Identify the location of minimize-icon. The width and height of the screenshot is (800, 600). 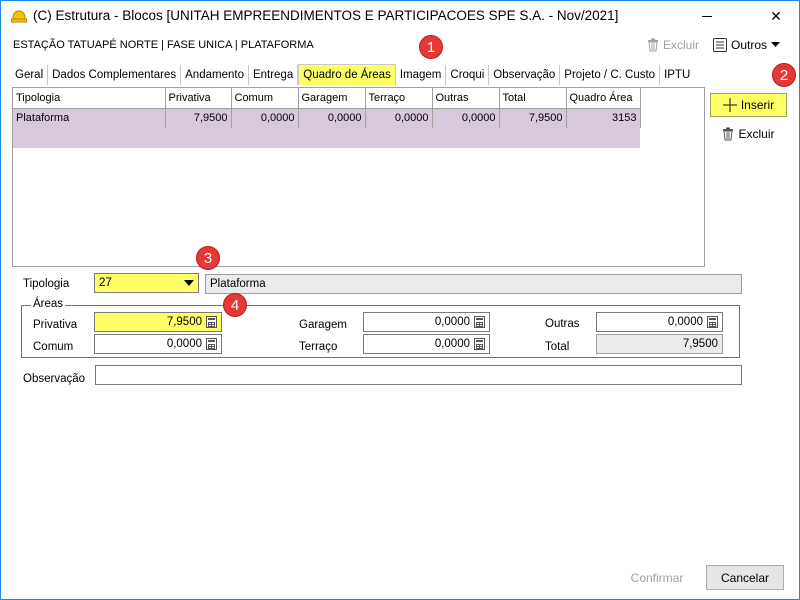
(707, 16).